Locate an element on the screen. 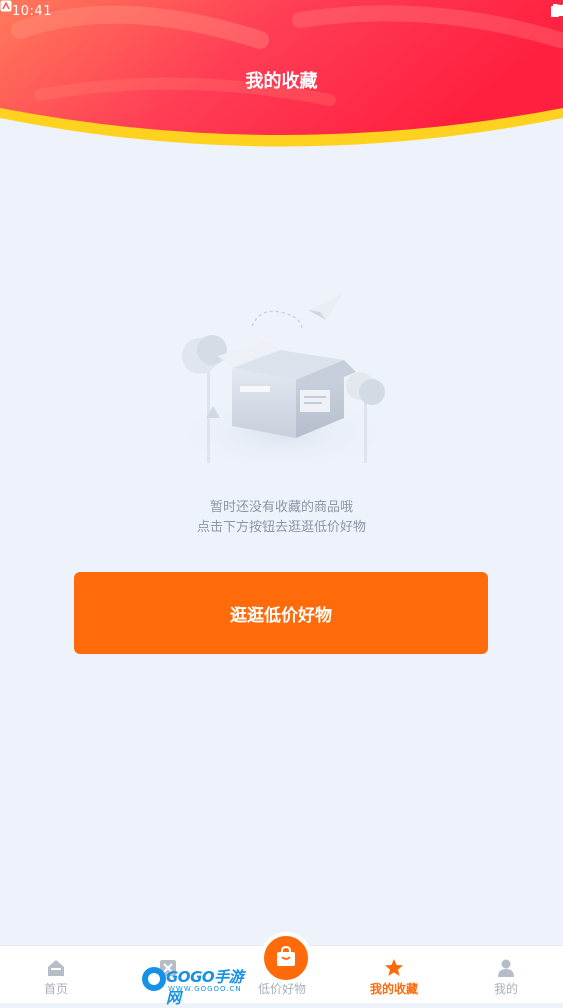 The image size is (563, 1008). empty-message-line-2: 点击下方按钮去逛逛低价好物 is located at coordinates (281, 527).